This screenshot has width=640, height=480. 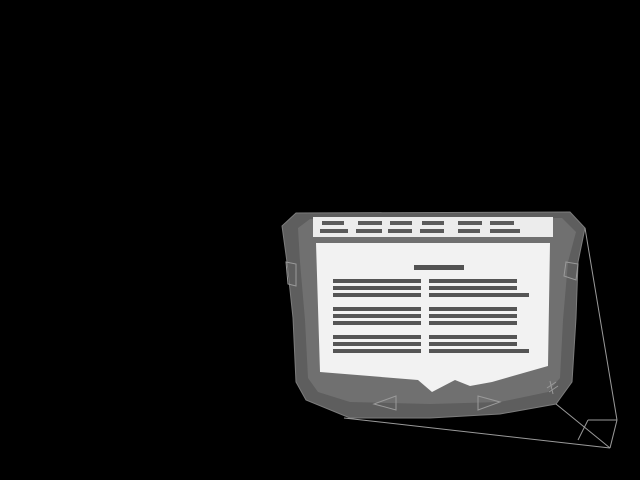 I want to click on screen-heading, so click(x=439, y=267).